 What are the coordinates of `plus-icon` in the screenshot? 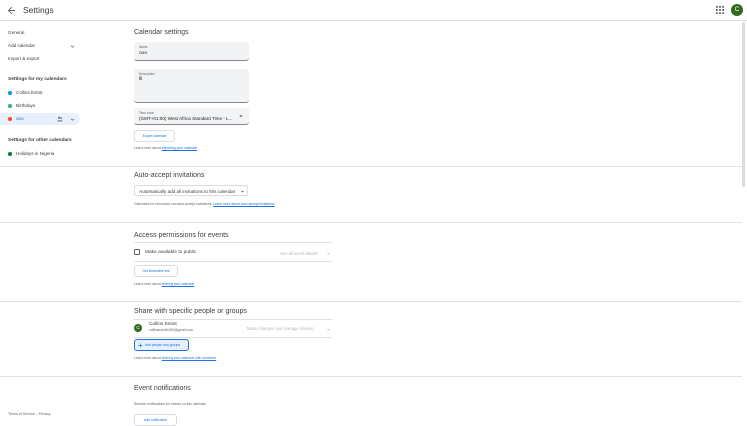 It's located at (140, 345).